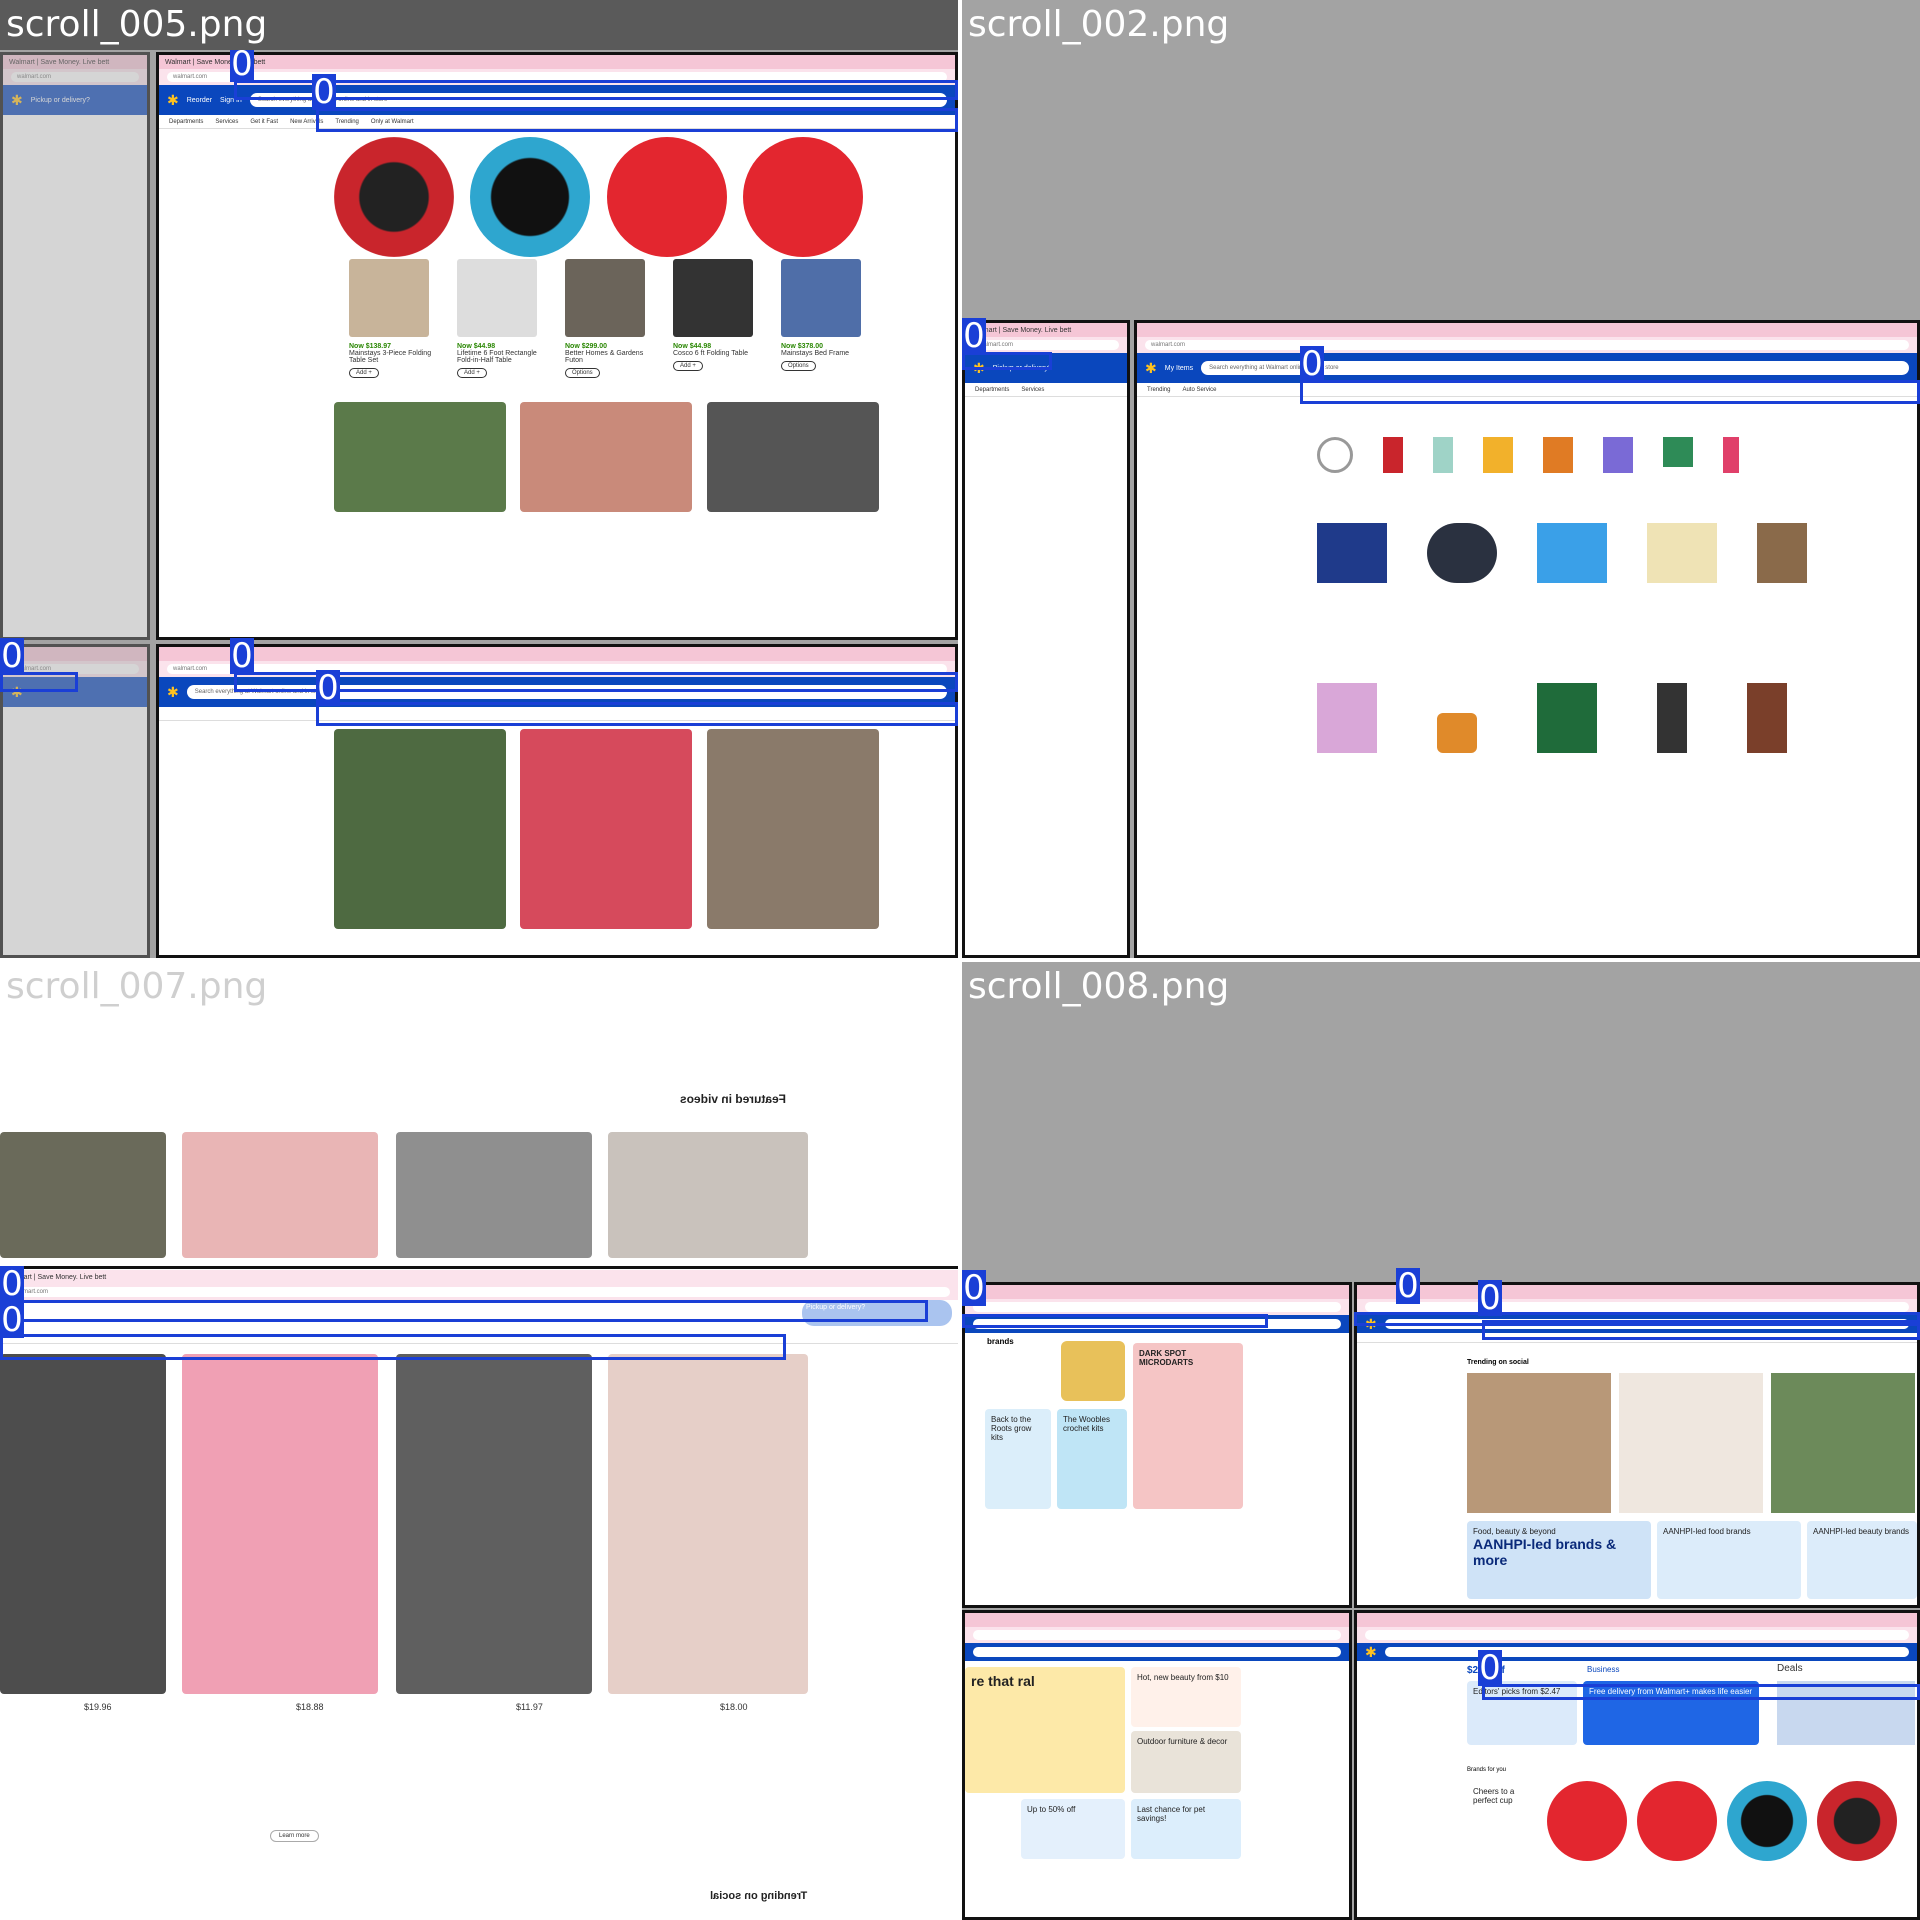 This screenshot has height=1920, width=1920. I want to click on projector-image, so click(1572, 553).